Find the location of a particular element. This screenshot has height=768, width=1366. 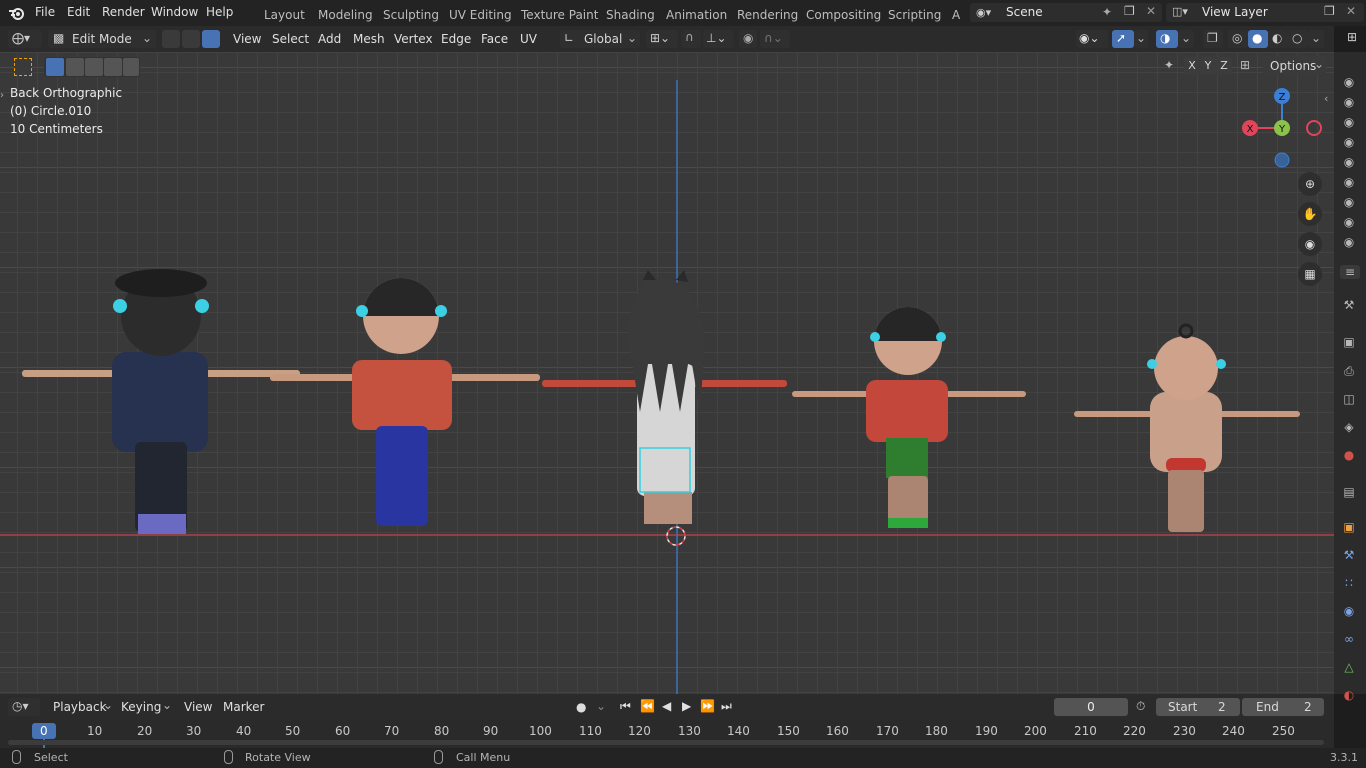

blender-logo-icon is located at coordinates (17, 13).